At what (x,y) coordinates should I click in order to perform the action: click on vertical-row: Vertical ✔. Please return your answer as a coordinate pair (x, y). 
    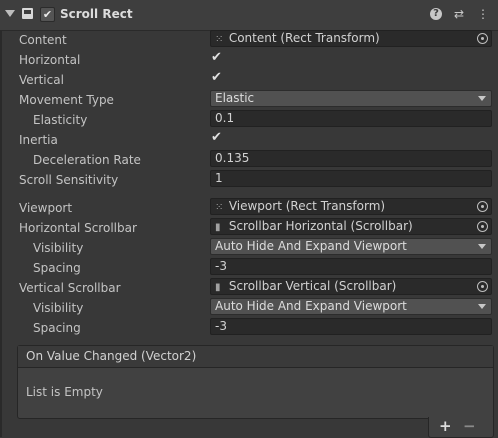
    Looking at the image, I should click on (249, 80).